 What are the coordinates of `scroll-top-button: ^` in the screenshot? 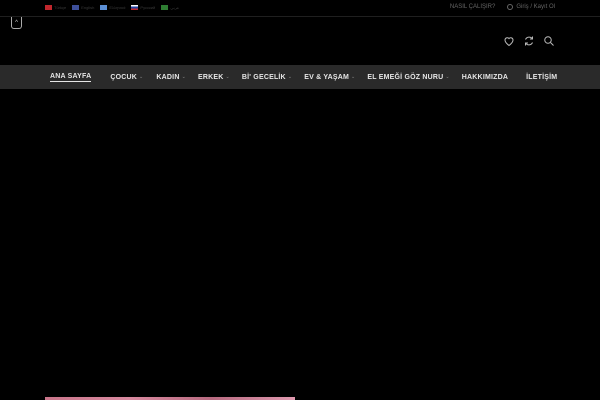 It's located at (16, 23).